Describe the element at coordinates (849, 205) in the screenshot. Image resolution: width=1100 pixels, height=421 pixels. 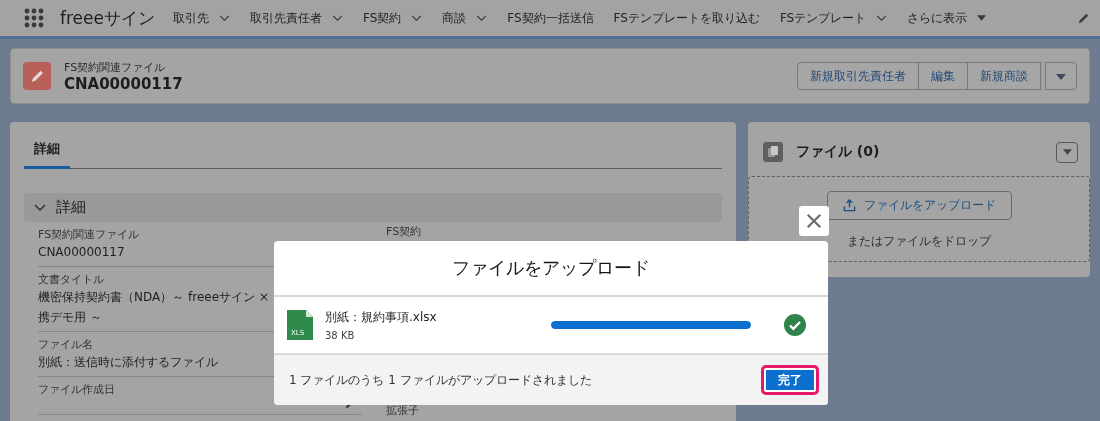
I see `upload-icon` at that location.